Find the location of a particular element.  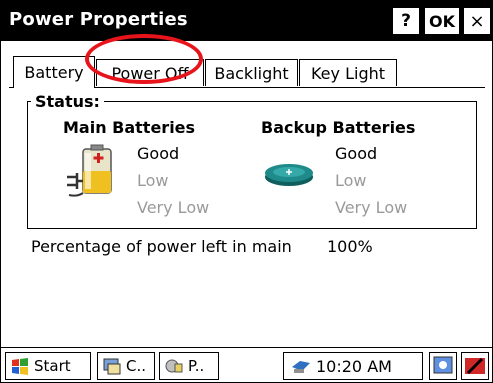

percentage-label: Percentage of power left in main is located at coordinates (161, 246).